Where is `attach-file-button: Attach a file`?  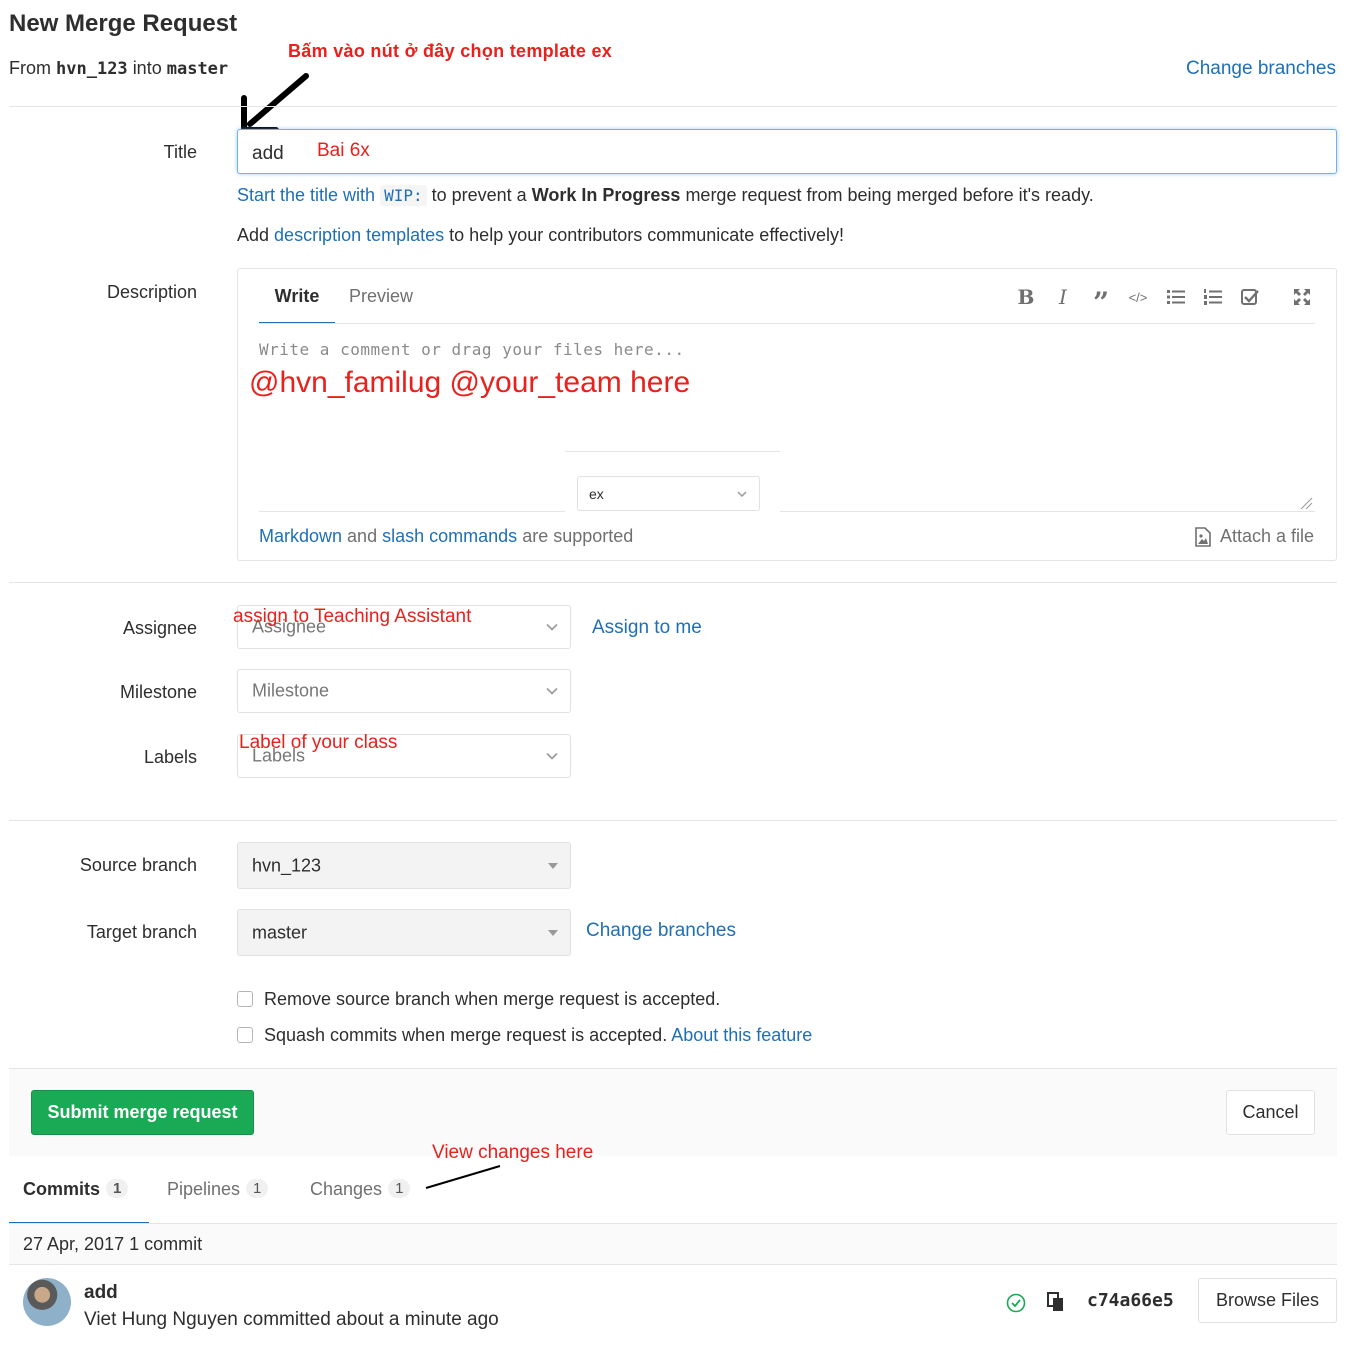
attach-file-button: Attach a file is located at coordinates (1254, 536).